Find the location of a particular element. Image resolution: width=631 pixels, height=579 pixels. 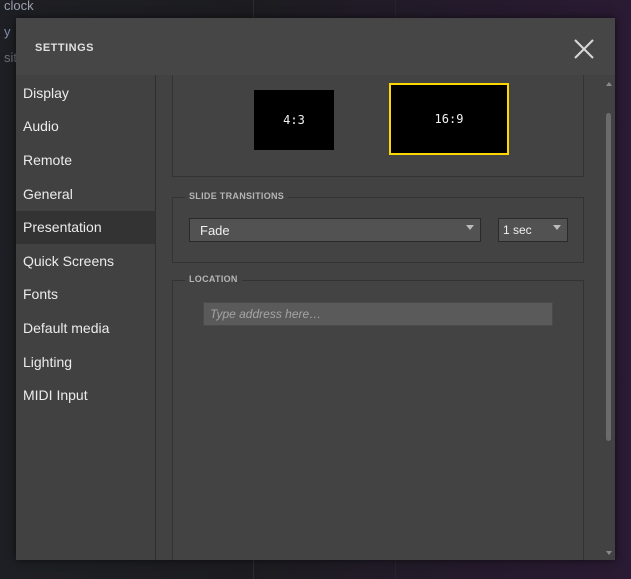

aspect-ratio-group: 4:3 16:9 is located at coordinates (378, 126).